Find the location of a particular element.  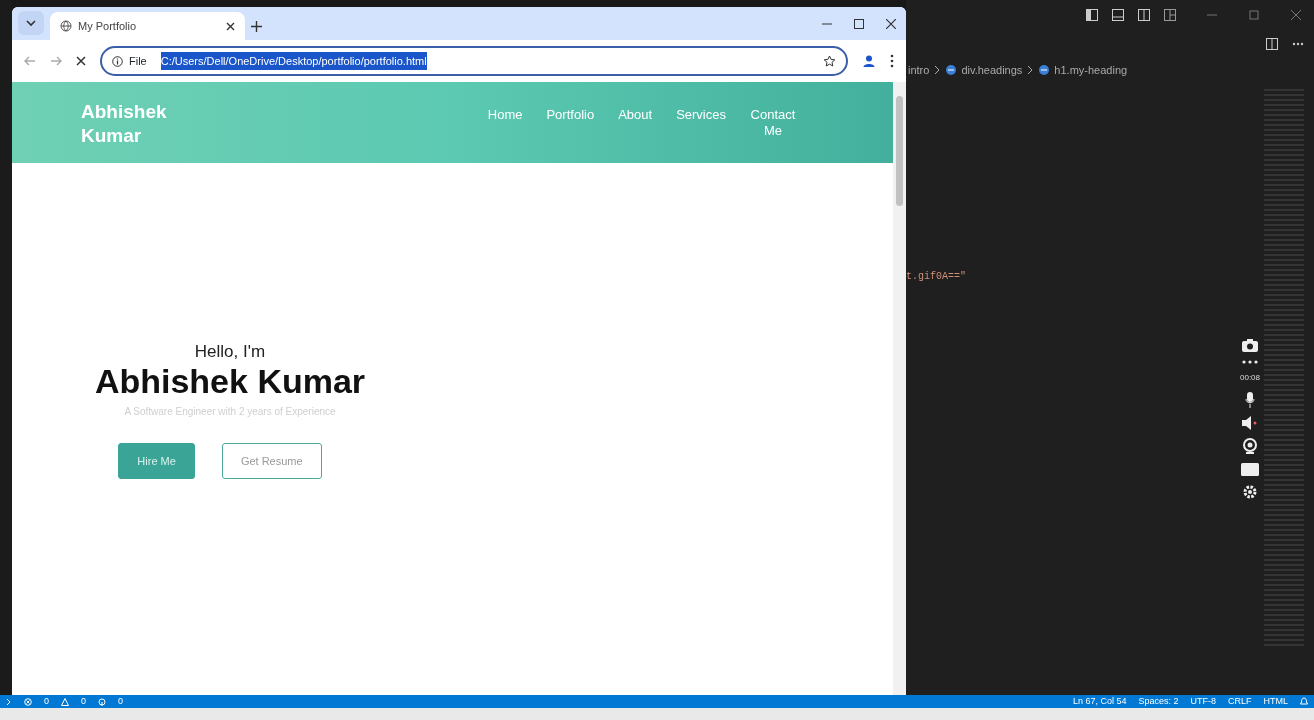

breadcrumb-item: div.headings is located at coordinates (992, 70).